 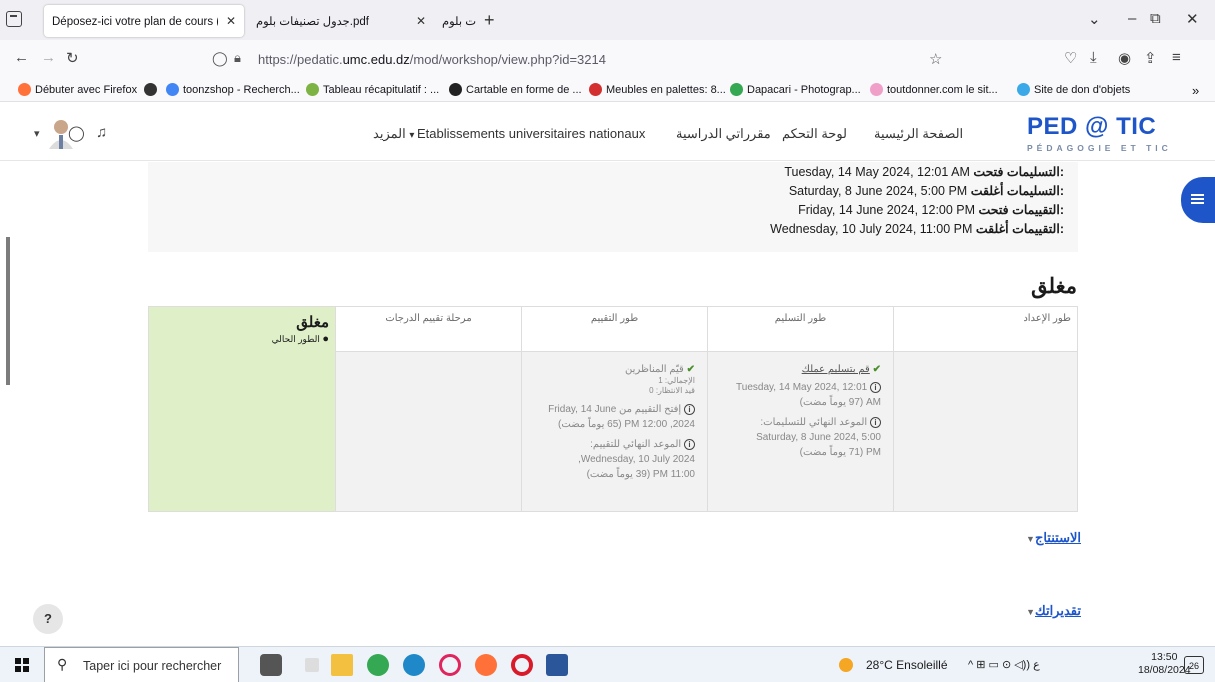 What do you see at coordinates (907, 665) in the screenshot?
I see `weather-text: 28°C Ensoleillé` at bounding box center [907, 665].